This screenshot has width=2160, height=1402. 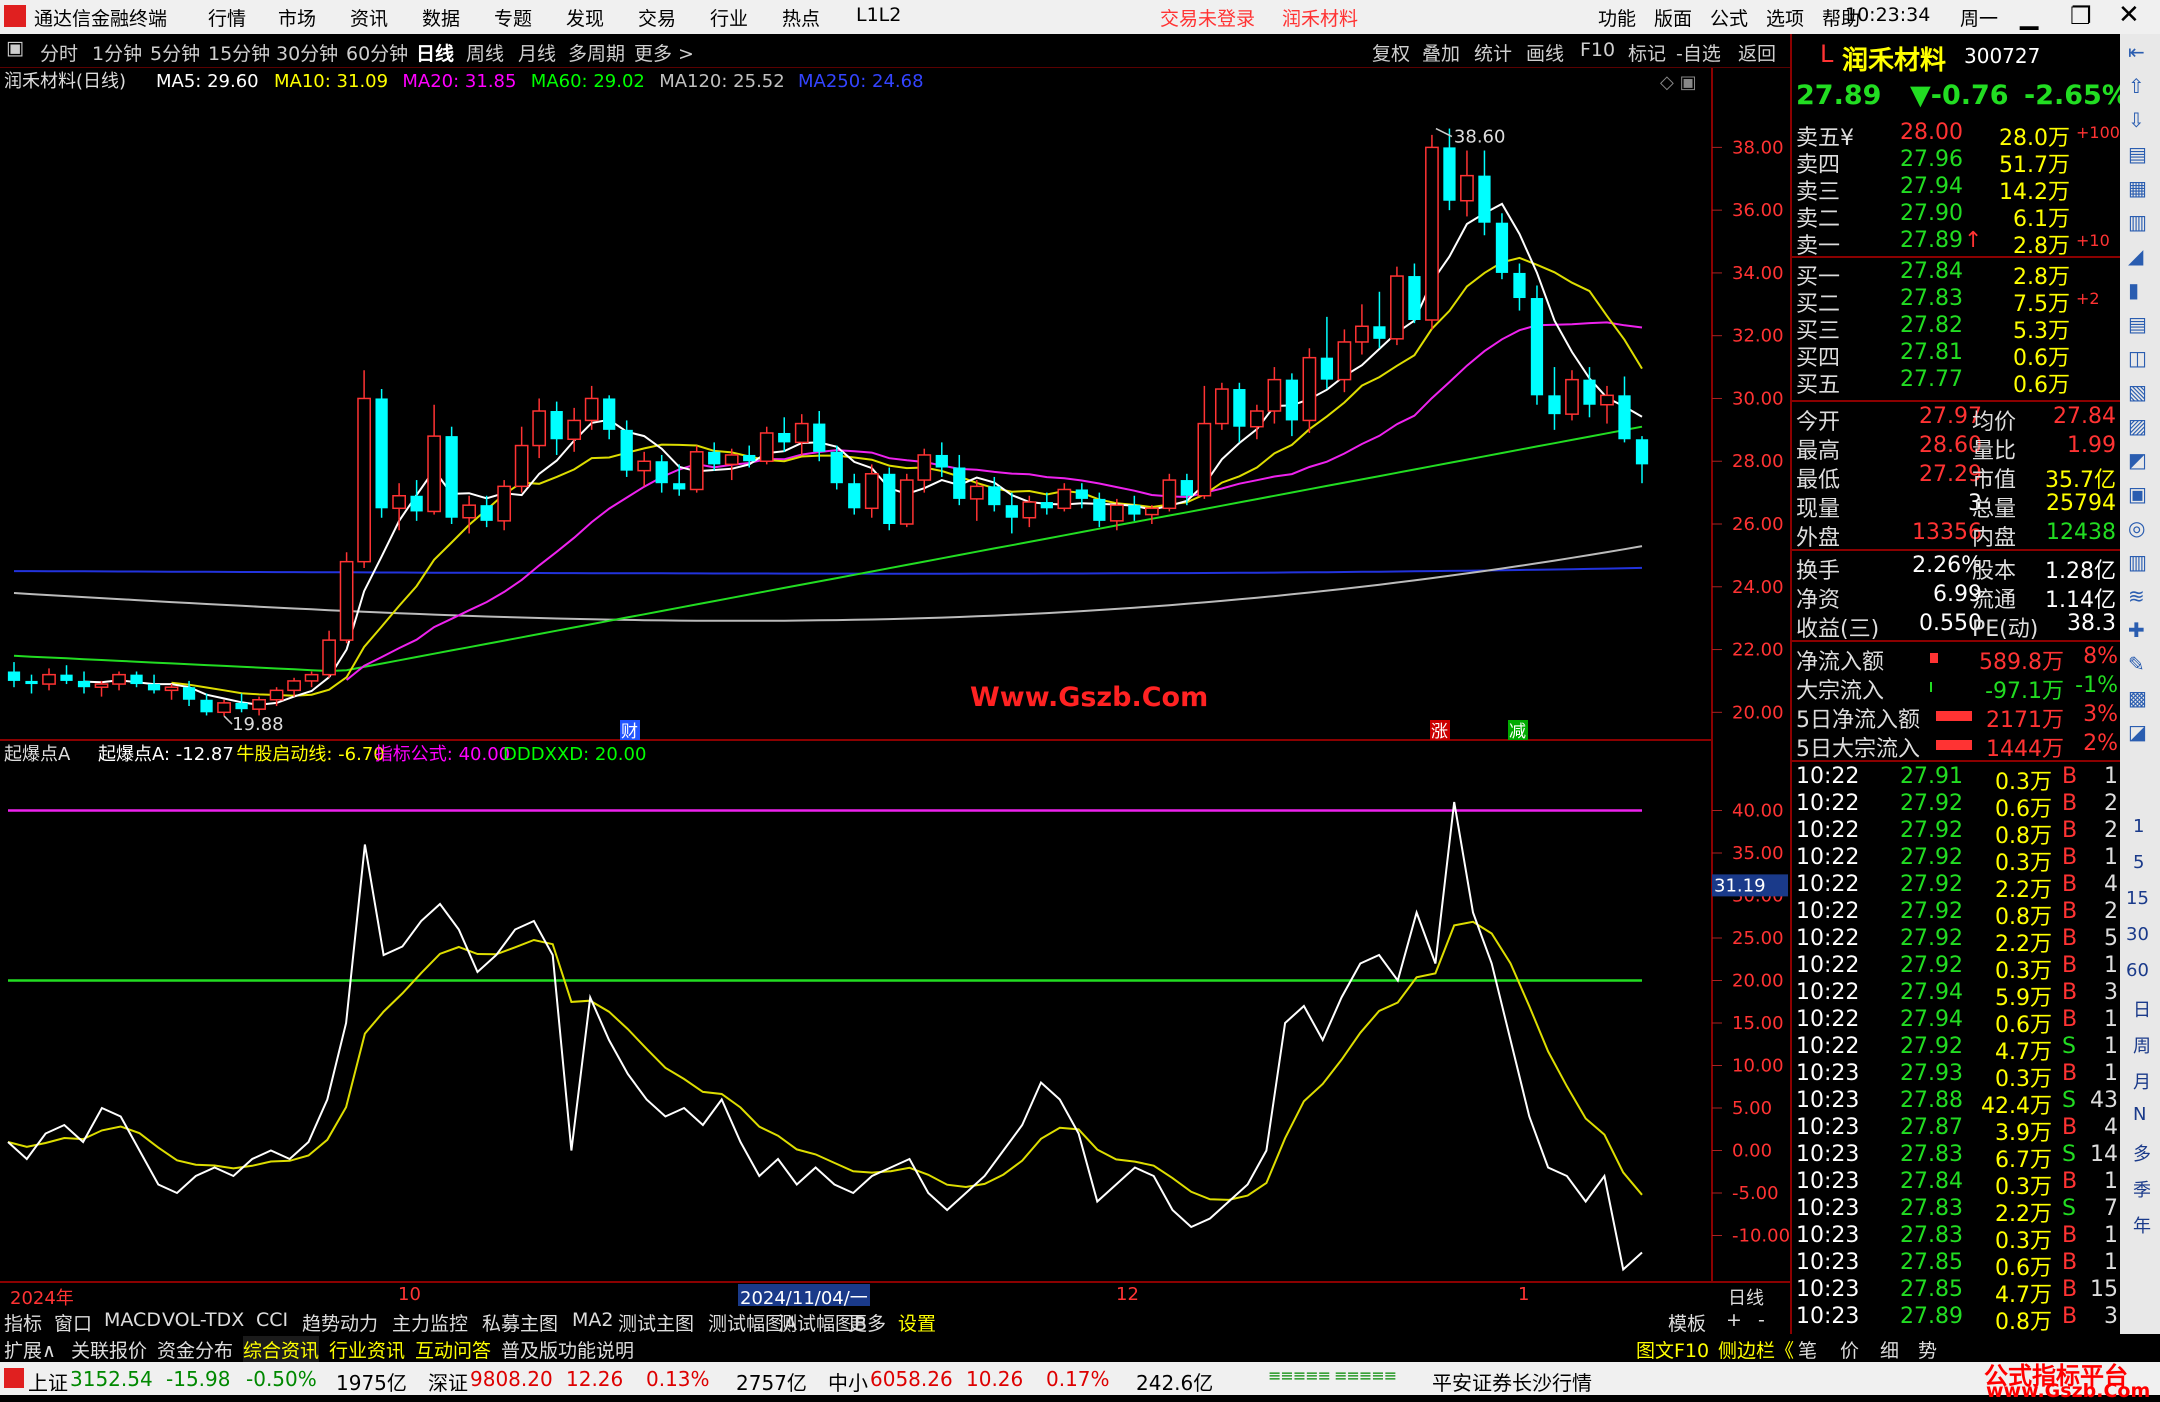 What do you see at coordinates (175, 52) in the screenshot?
I see `period-tab-2: 5分钟` at bounding box center [175, 52].